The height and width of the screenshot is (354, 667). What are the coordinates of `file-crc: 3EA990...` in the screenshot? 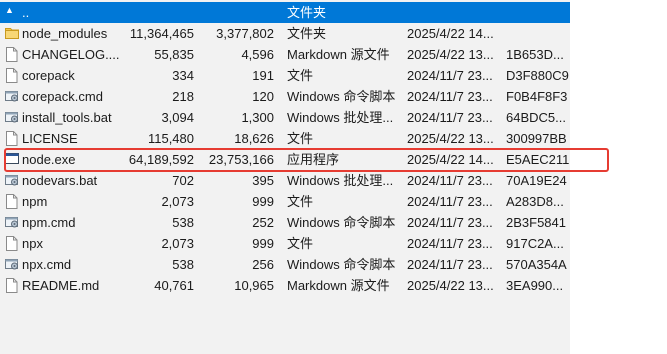 It's located at (535, 285).